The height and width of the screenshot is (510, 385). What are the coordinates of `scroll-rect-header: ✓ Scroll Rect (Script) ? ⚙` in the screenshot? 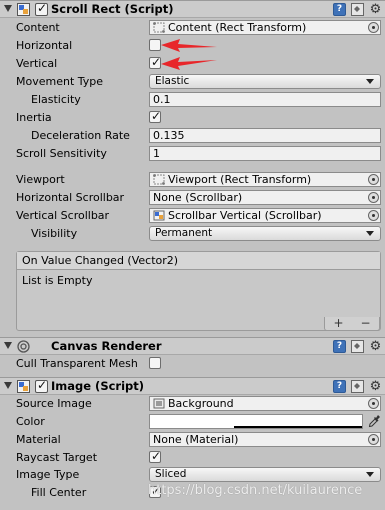 It's located at (192, 9).